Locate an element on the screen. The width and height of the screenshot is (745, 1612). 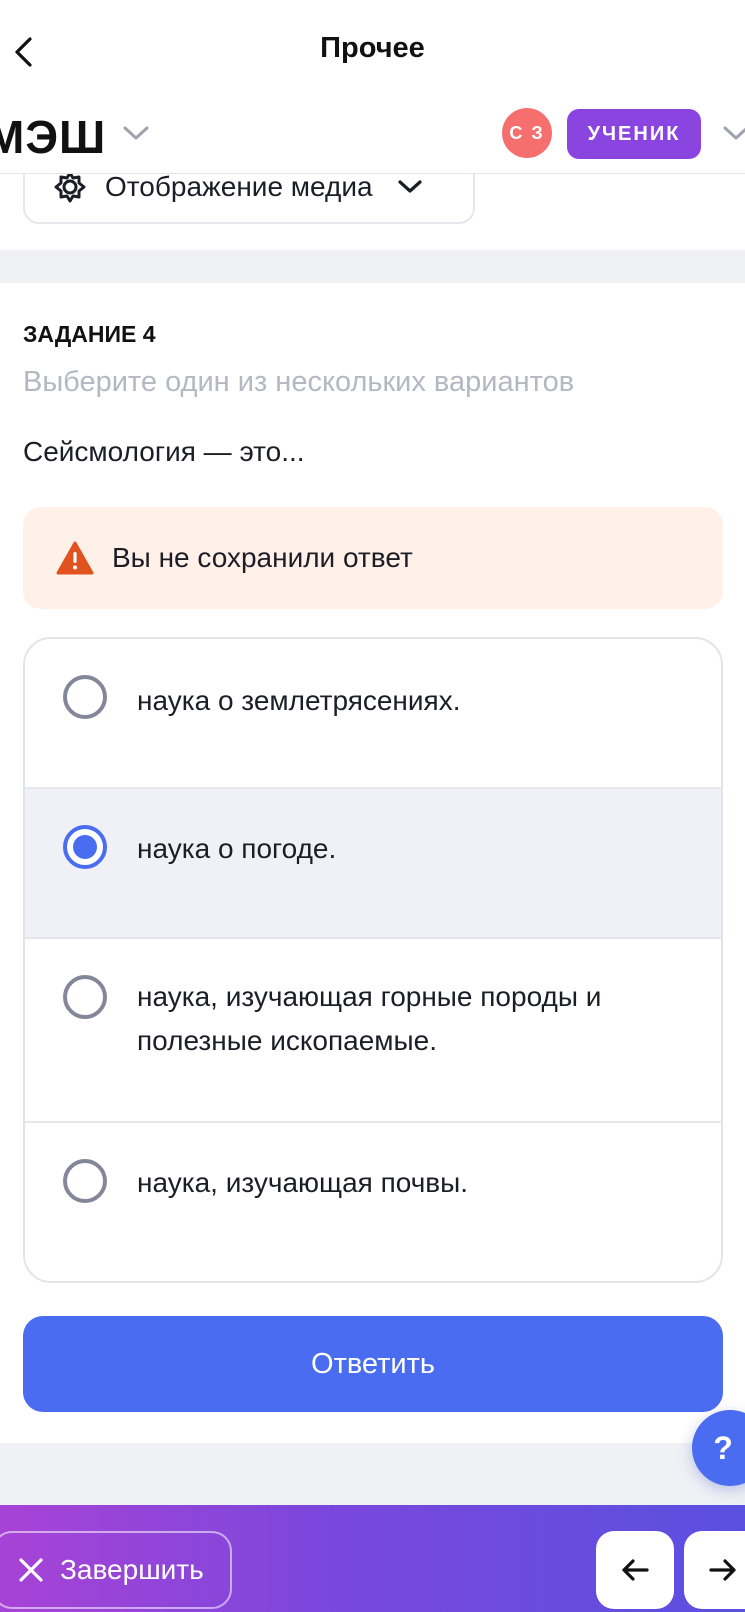
warning-icon is located at coordinates (75, 558).